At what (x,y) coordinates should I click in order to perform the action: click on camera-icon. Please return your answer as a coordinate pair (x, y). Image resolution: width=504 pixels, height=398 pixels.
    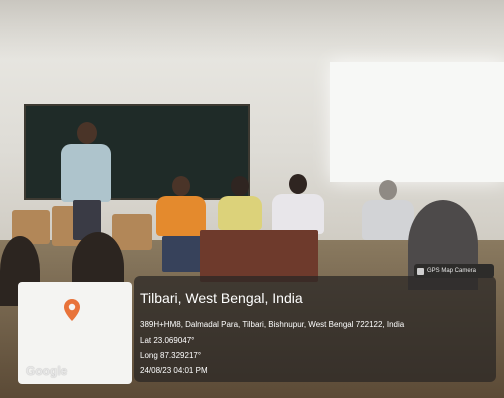
    Looking at the image, I should click on (420, 271).